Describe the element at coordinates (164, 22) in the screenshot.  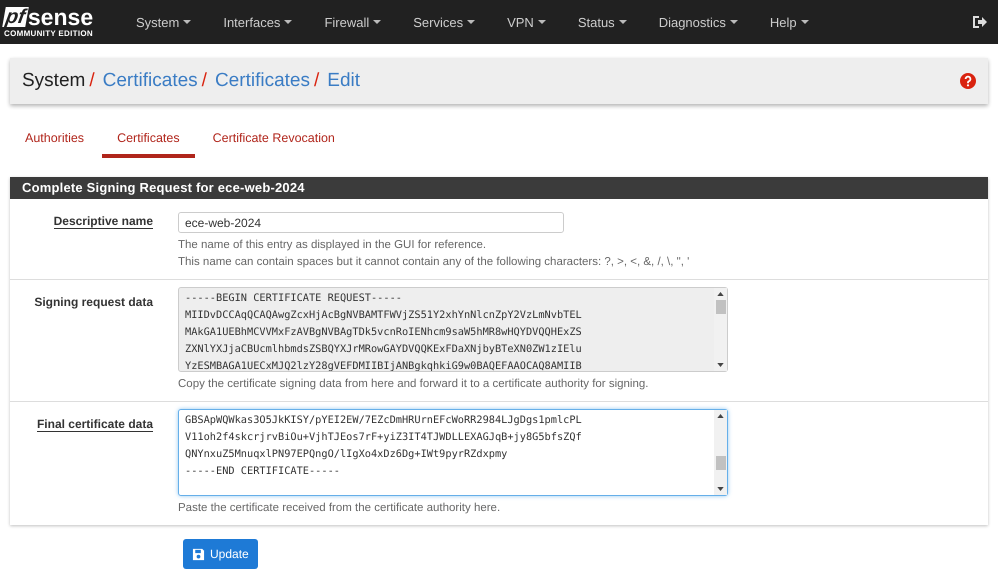
I see `nav-menu-item: System` at that location.